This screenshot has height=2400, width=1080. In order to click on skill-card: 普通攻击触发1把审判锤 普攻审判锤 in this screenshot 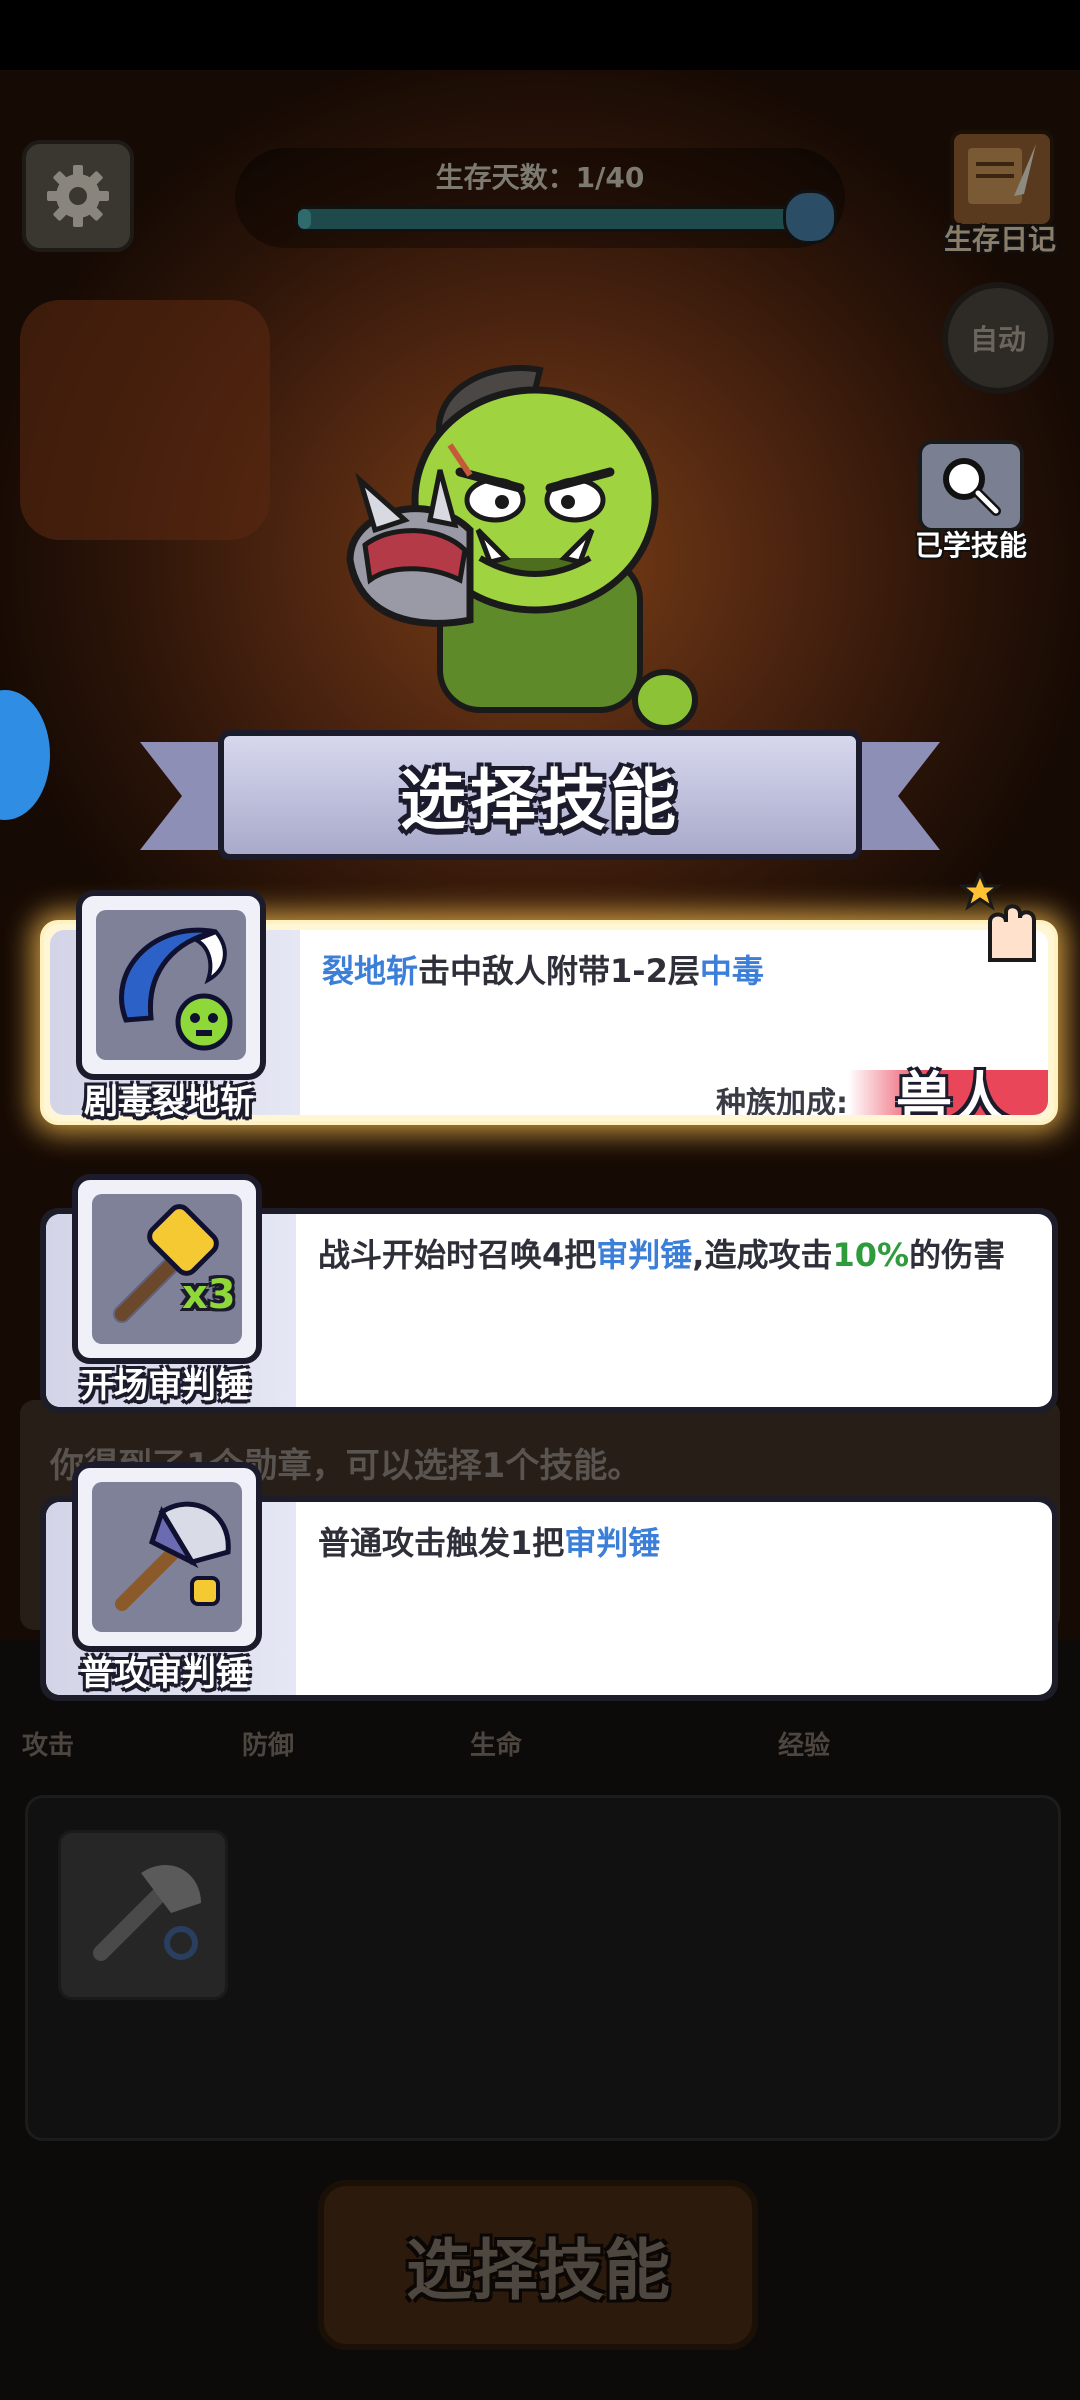, I will do `click(549, 1581)`.